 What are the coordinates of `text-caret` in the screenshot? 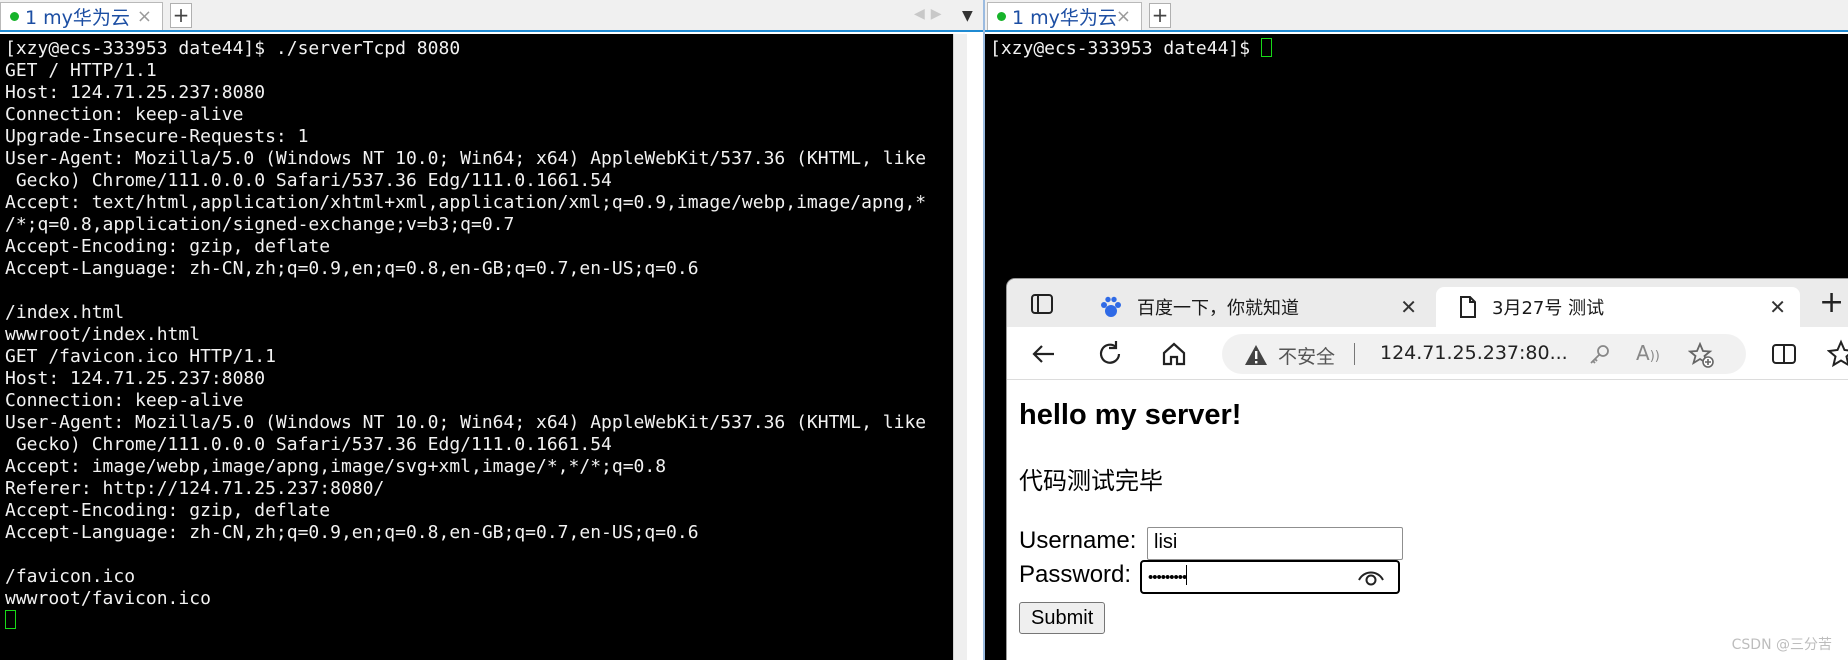 It's located at (1187, 575).